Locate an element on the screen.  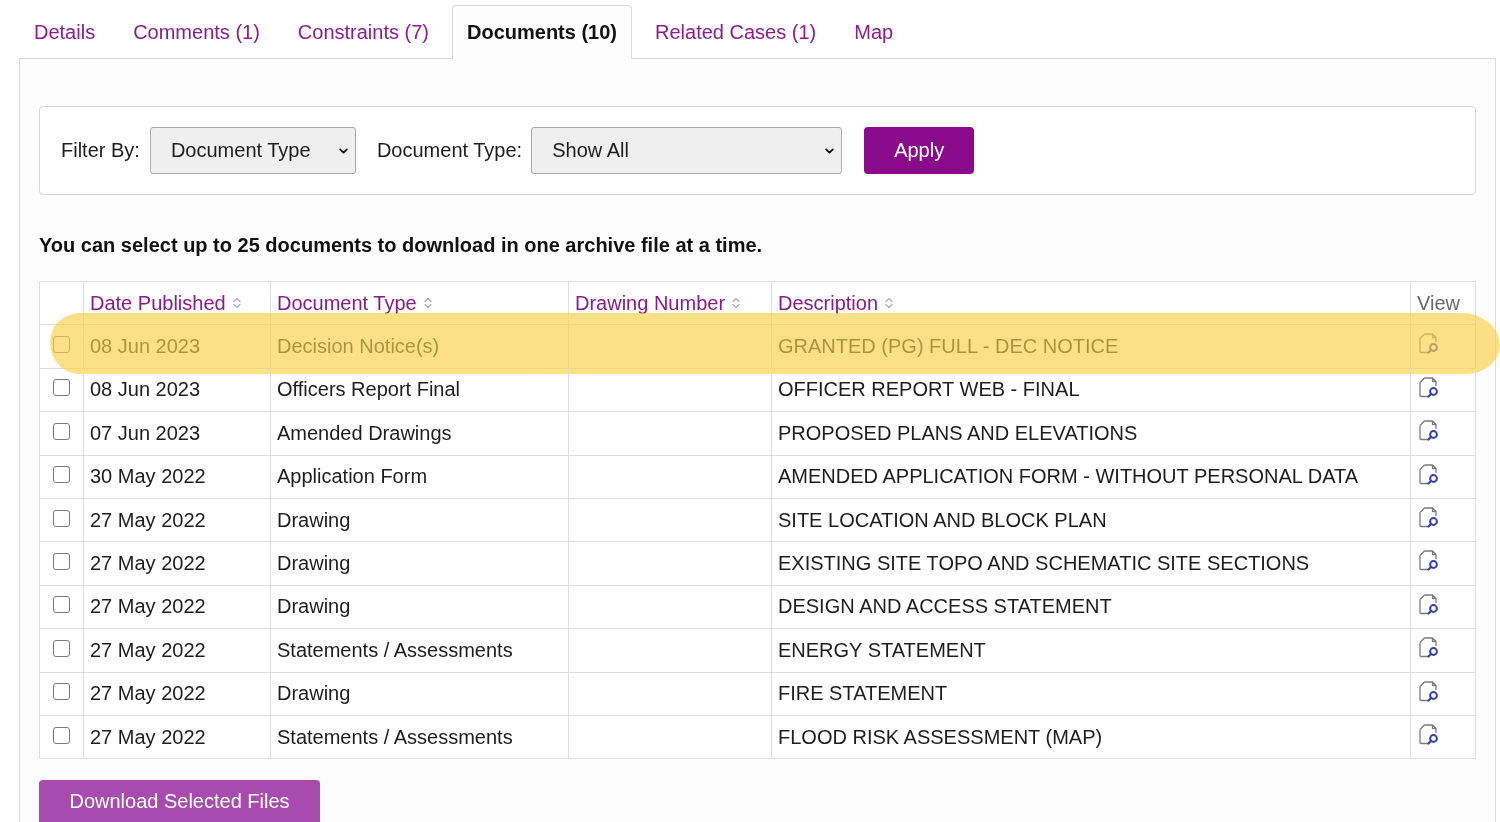
table-cell: FIRE STATEMENT is located at coordinates (1091, 694).